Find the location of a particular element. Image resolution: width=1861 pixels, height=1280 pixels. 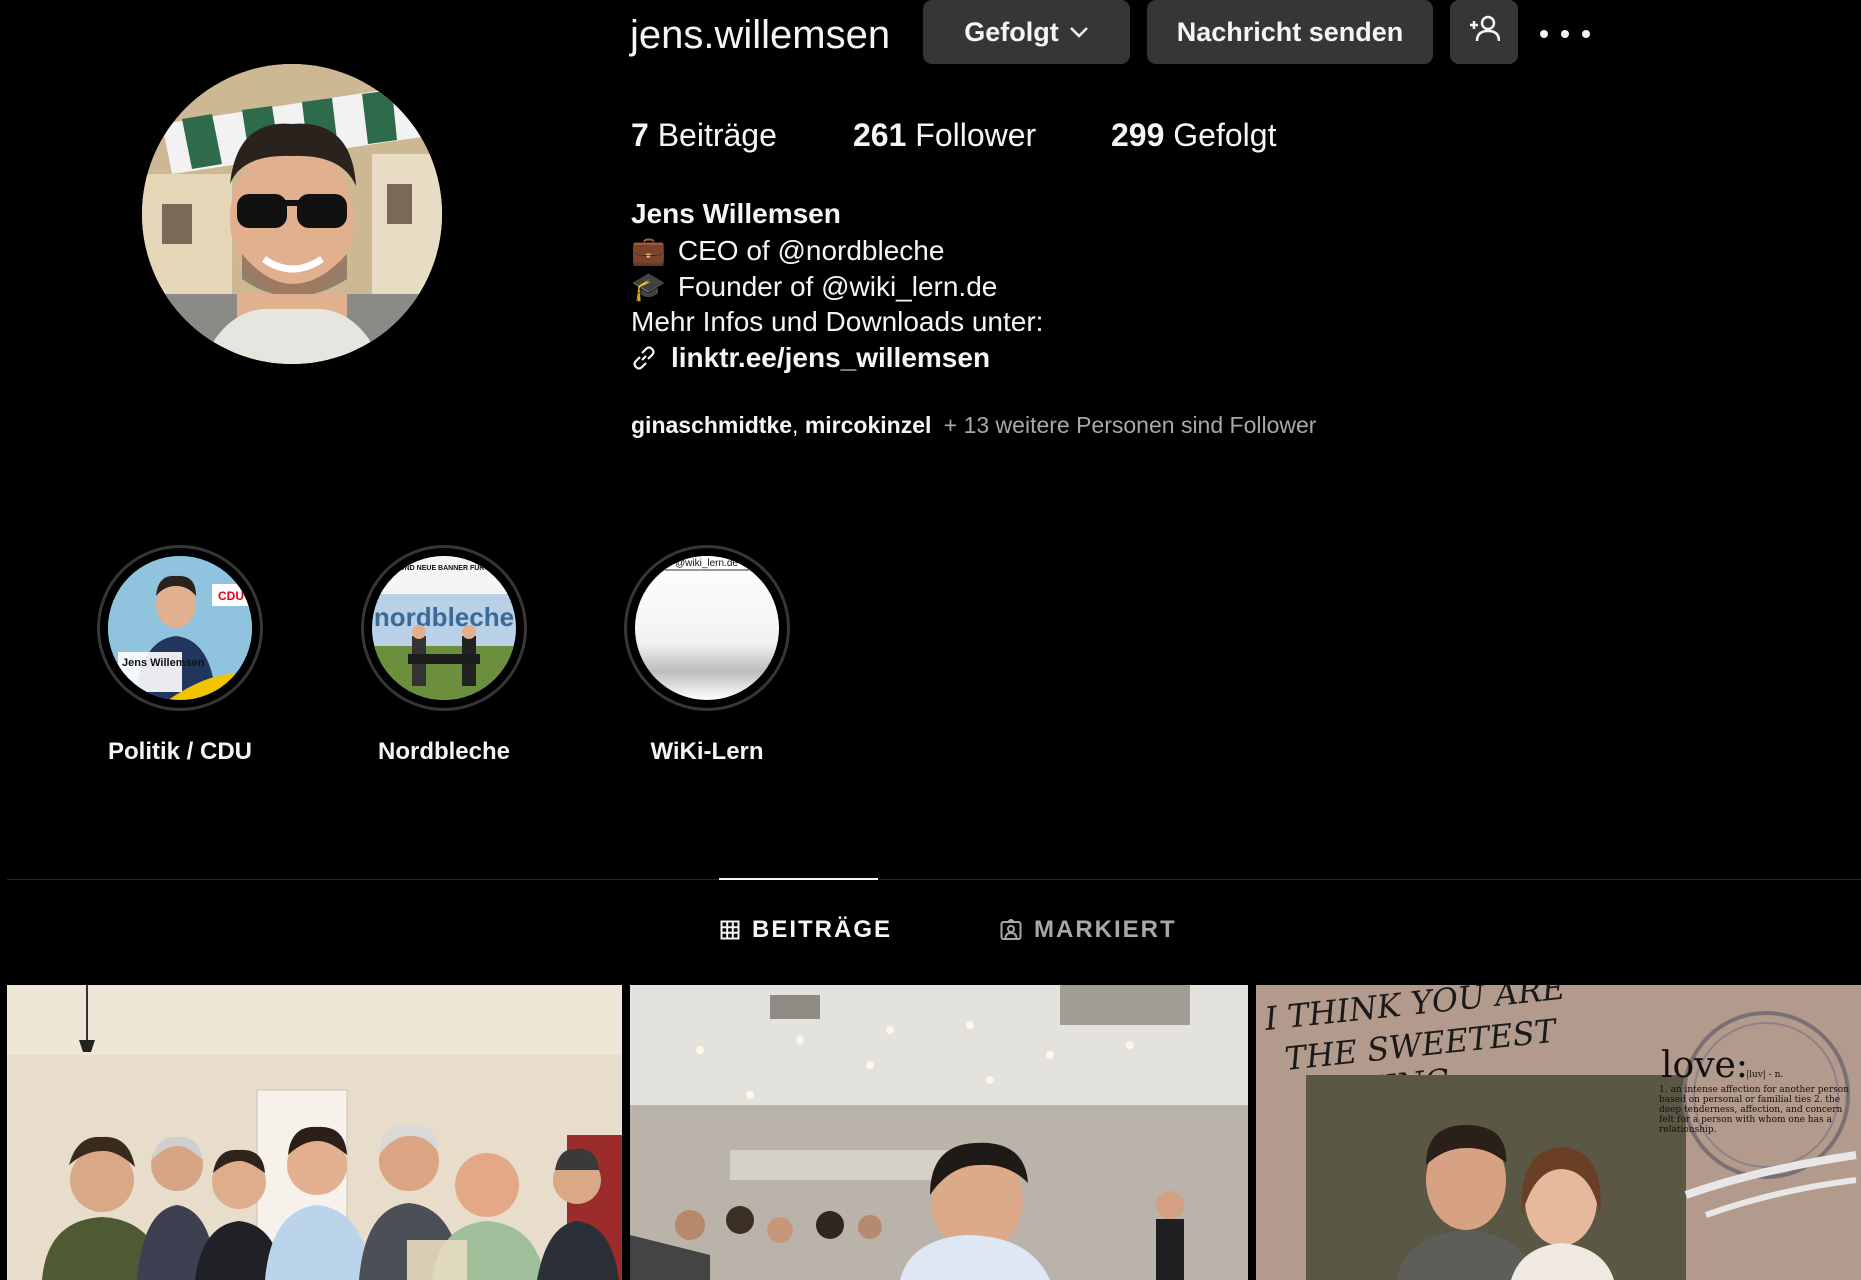

bio-ceo-text: CEO of @nordbleche is located at coordinates (811, 250).